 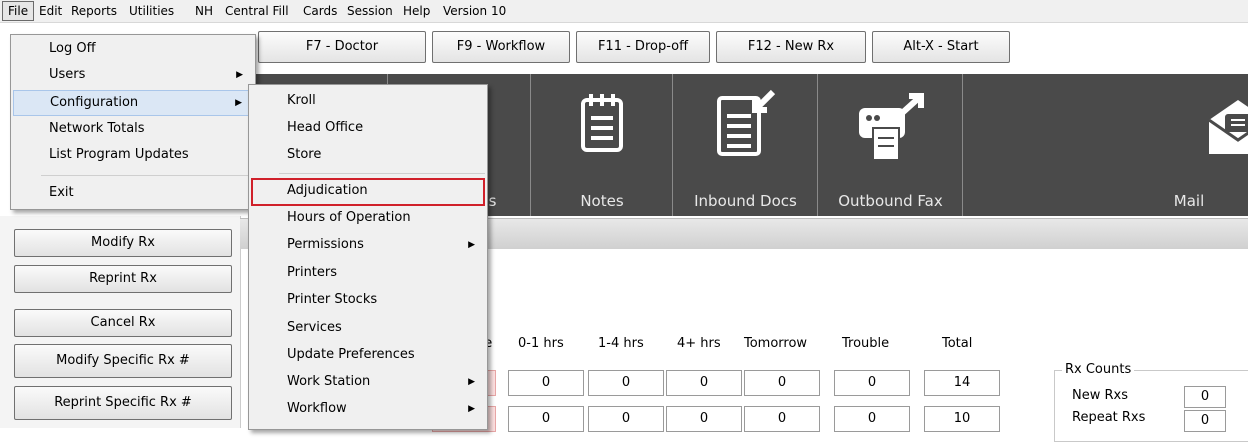 I want to click on col-header-total: Total, so click(x=957, y=343).